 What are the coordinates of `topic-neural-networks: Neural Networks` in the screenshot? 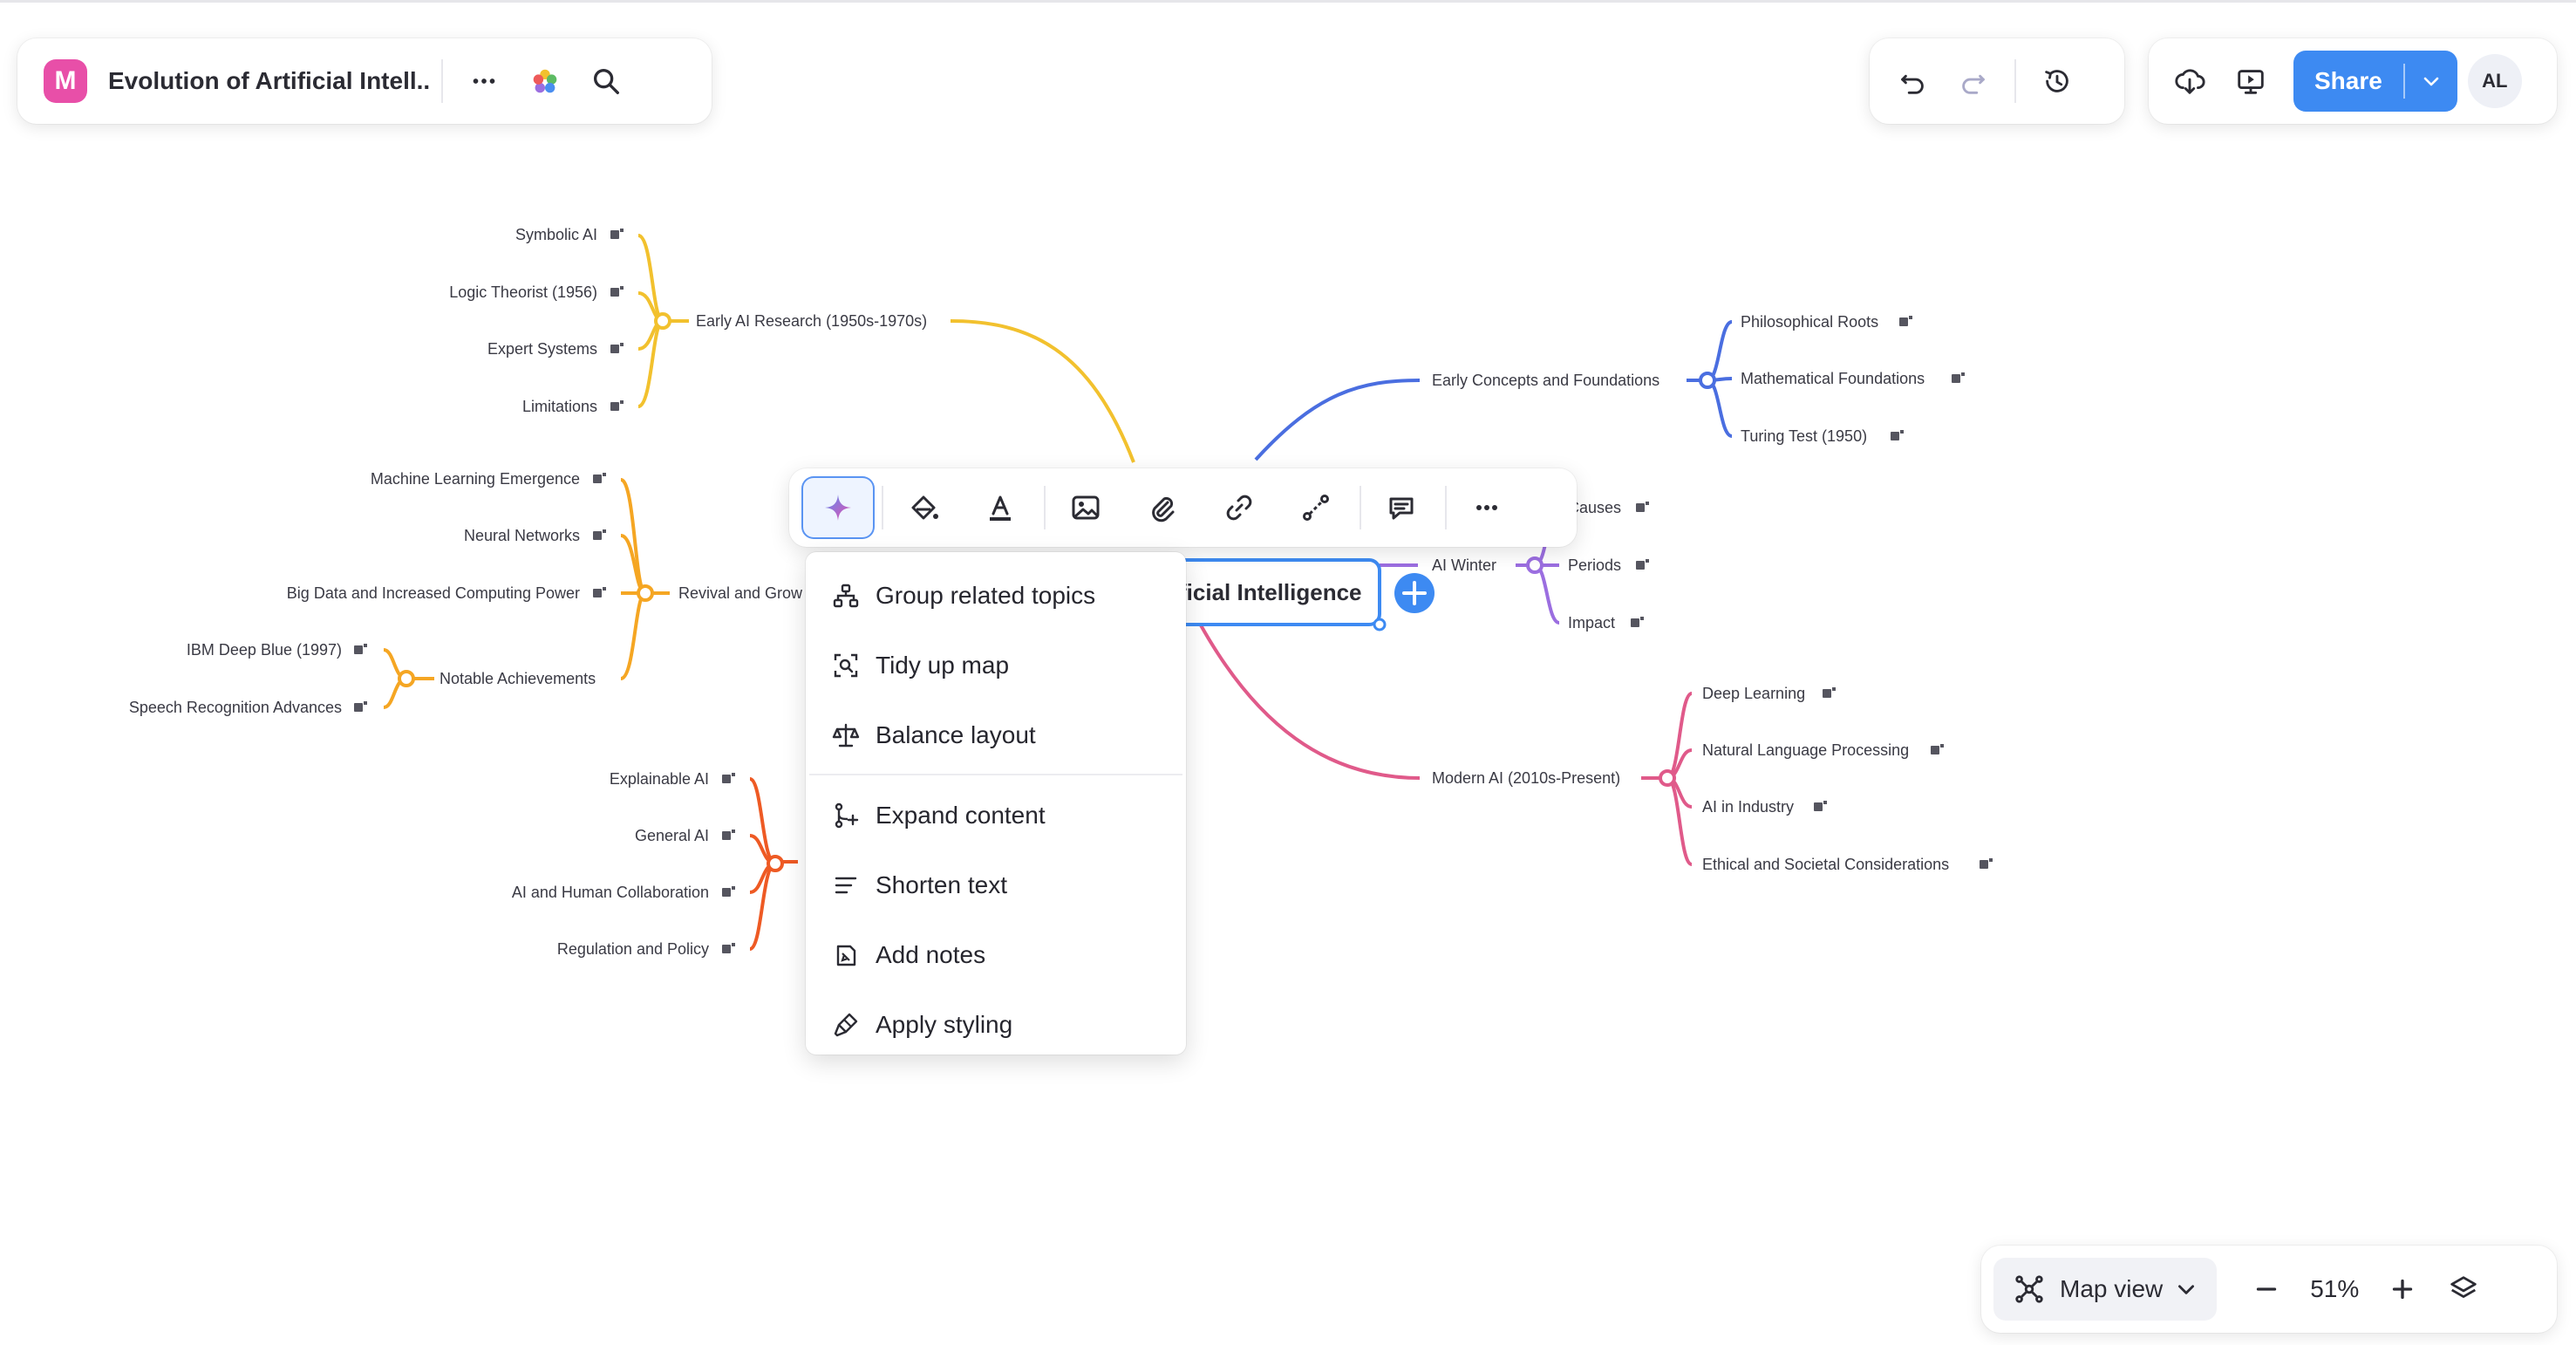 It's located at (522, 535).